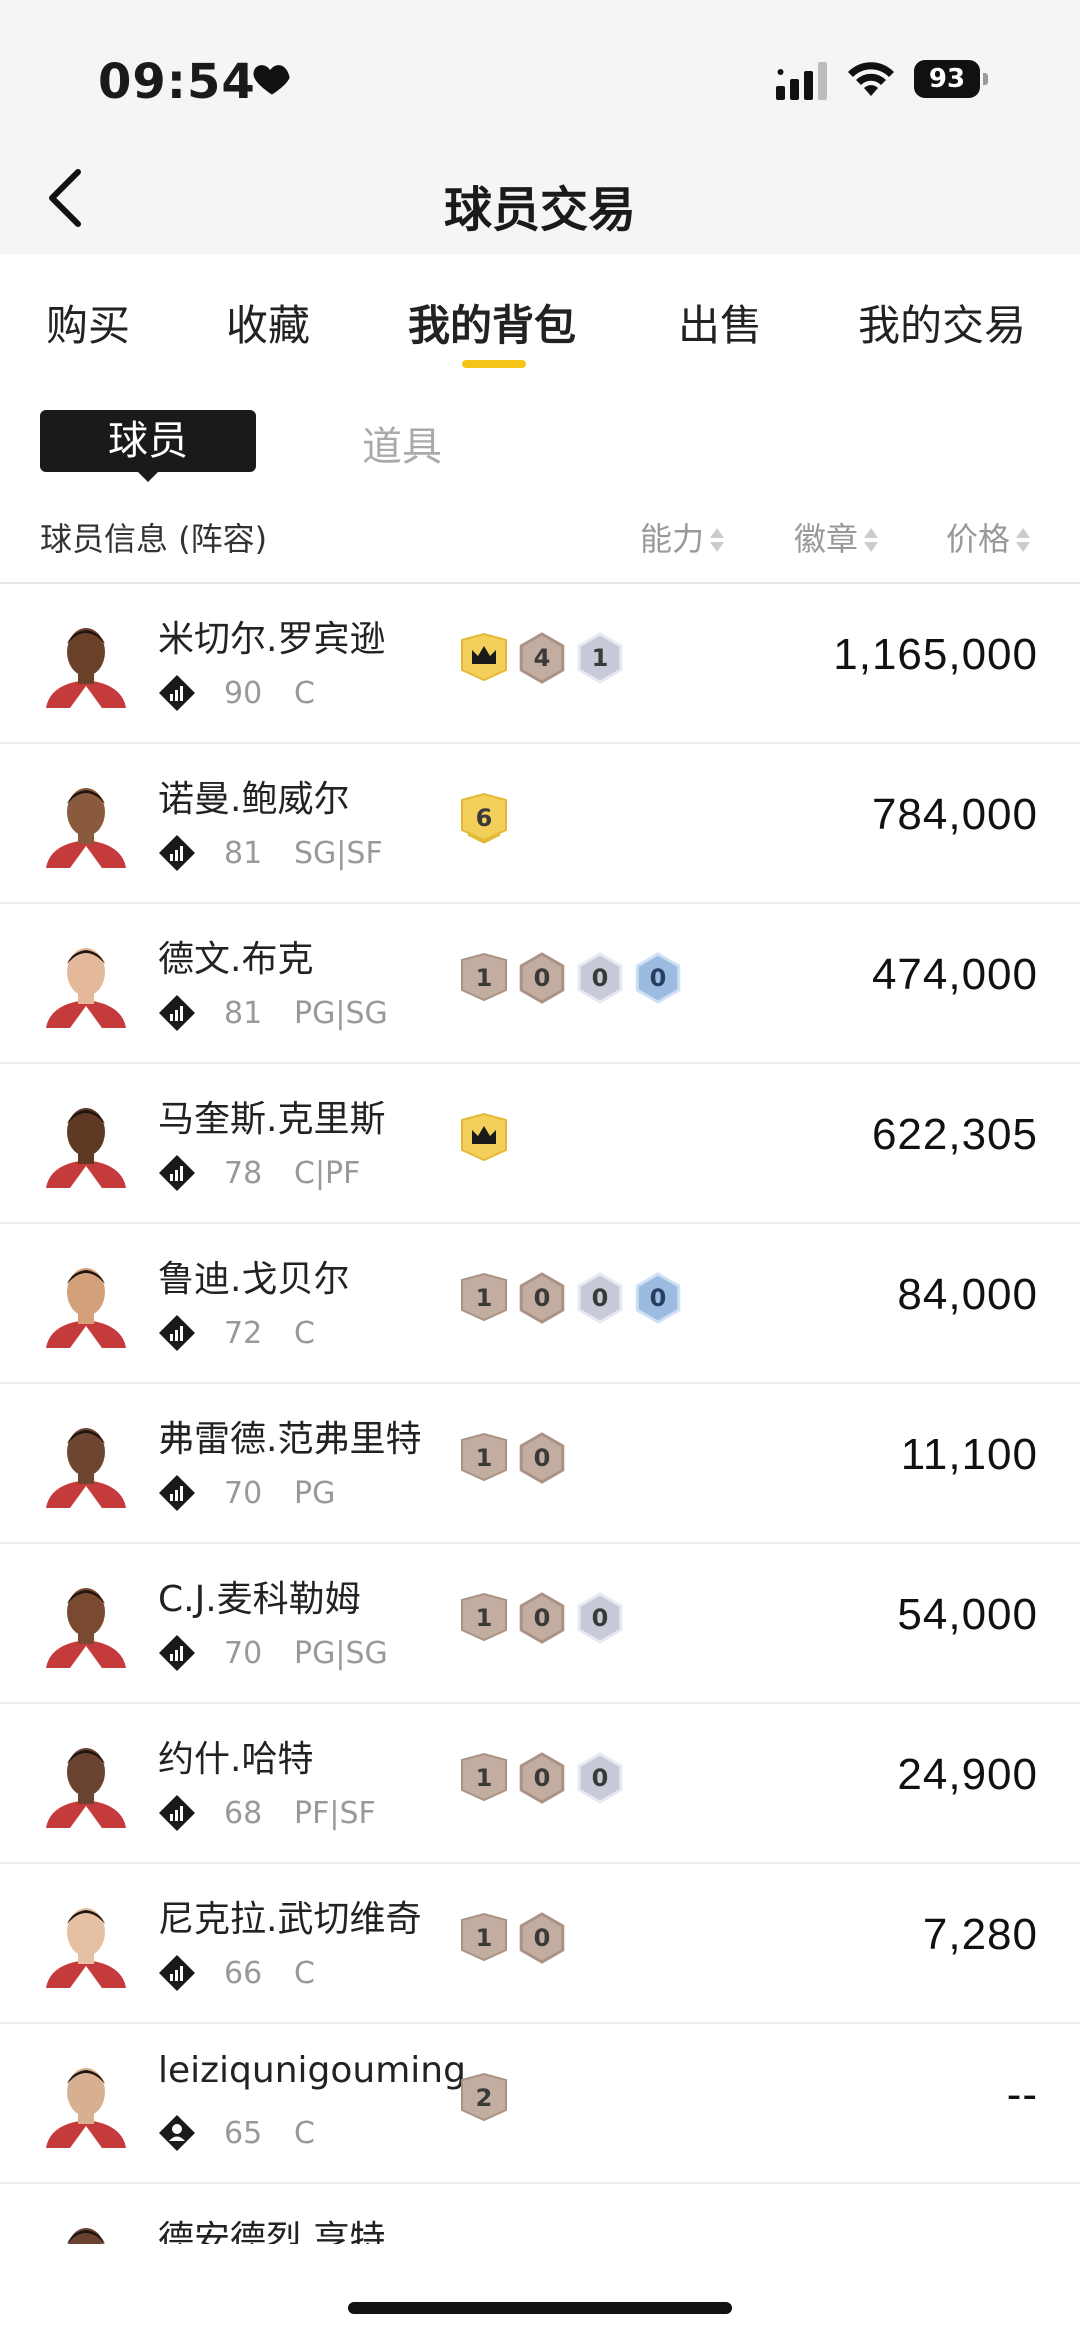 The width and height of the screenshot is (1080, 2341). I want to click on badge-blue-icon: 0, so click(658, 1298).